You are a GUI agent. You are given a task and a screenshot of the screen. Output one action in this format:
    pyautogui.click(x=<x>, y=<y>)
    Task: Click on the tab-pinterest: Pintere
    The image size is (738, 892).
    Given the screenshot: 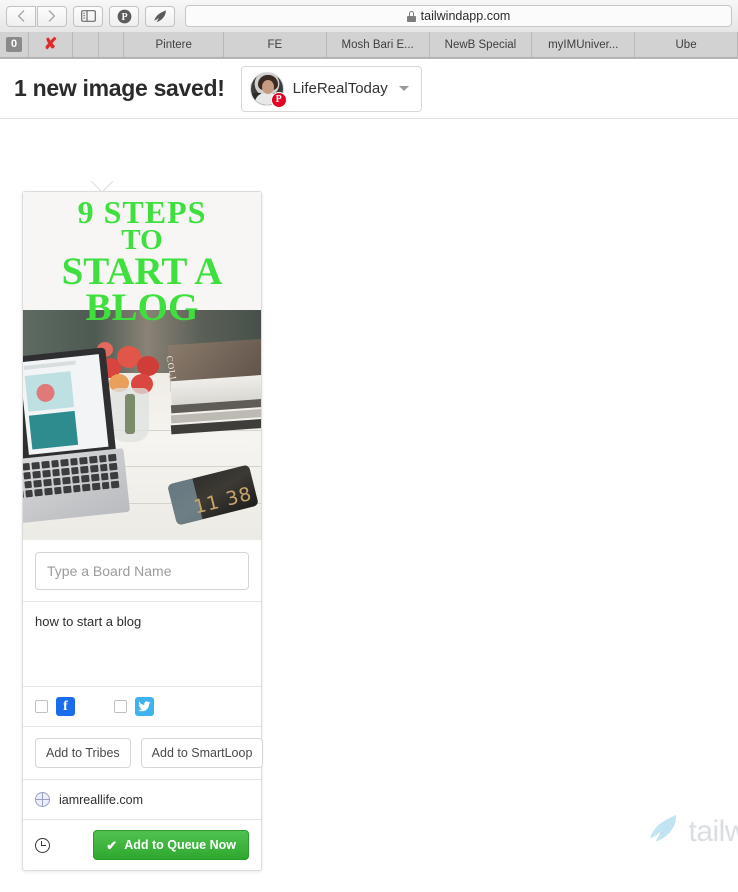 What is the action you would take?
    pyautogui.click(x=174, y=44)
    